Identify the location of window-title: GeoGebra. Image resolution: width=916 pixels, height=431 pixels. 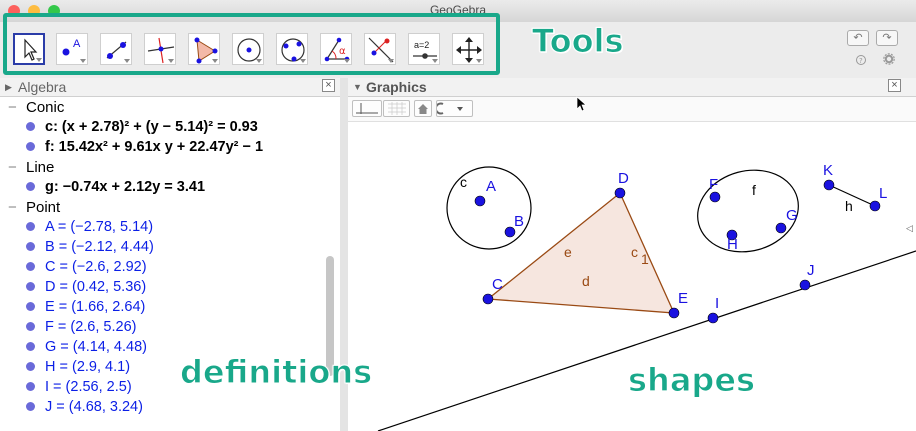
(458, 10).